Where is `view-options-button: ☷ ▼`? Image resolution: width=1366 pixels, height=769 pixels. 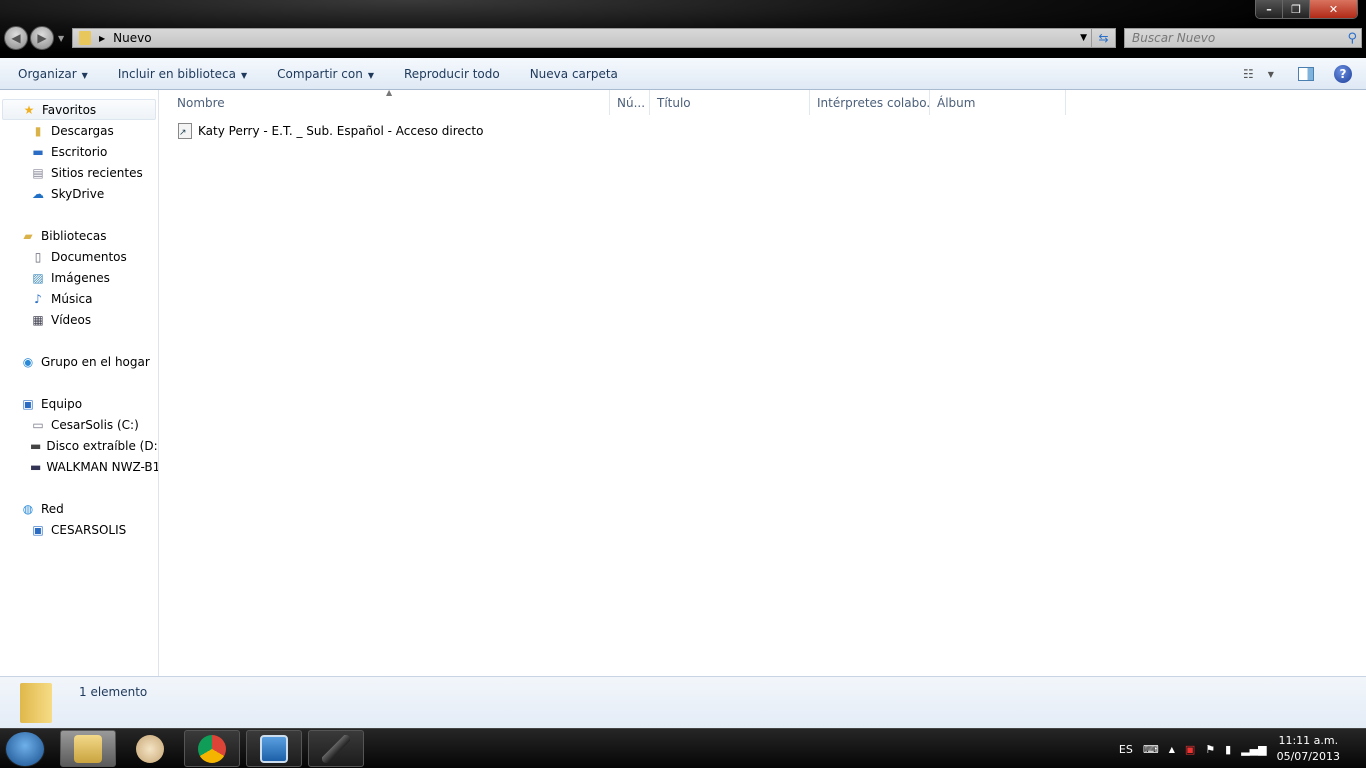
view-options-button: ☷ ▼ is located at coordinates (1258, 74).